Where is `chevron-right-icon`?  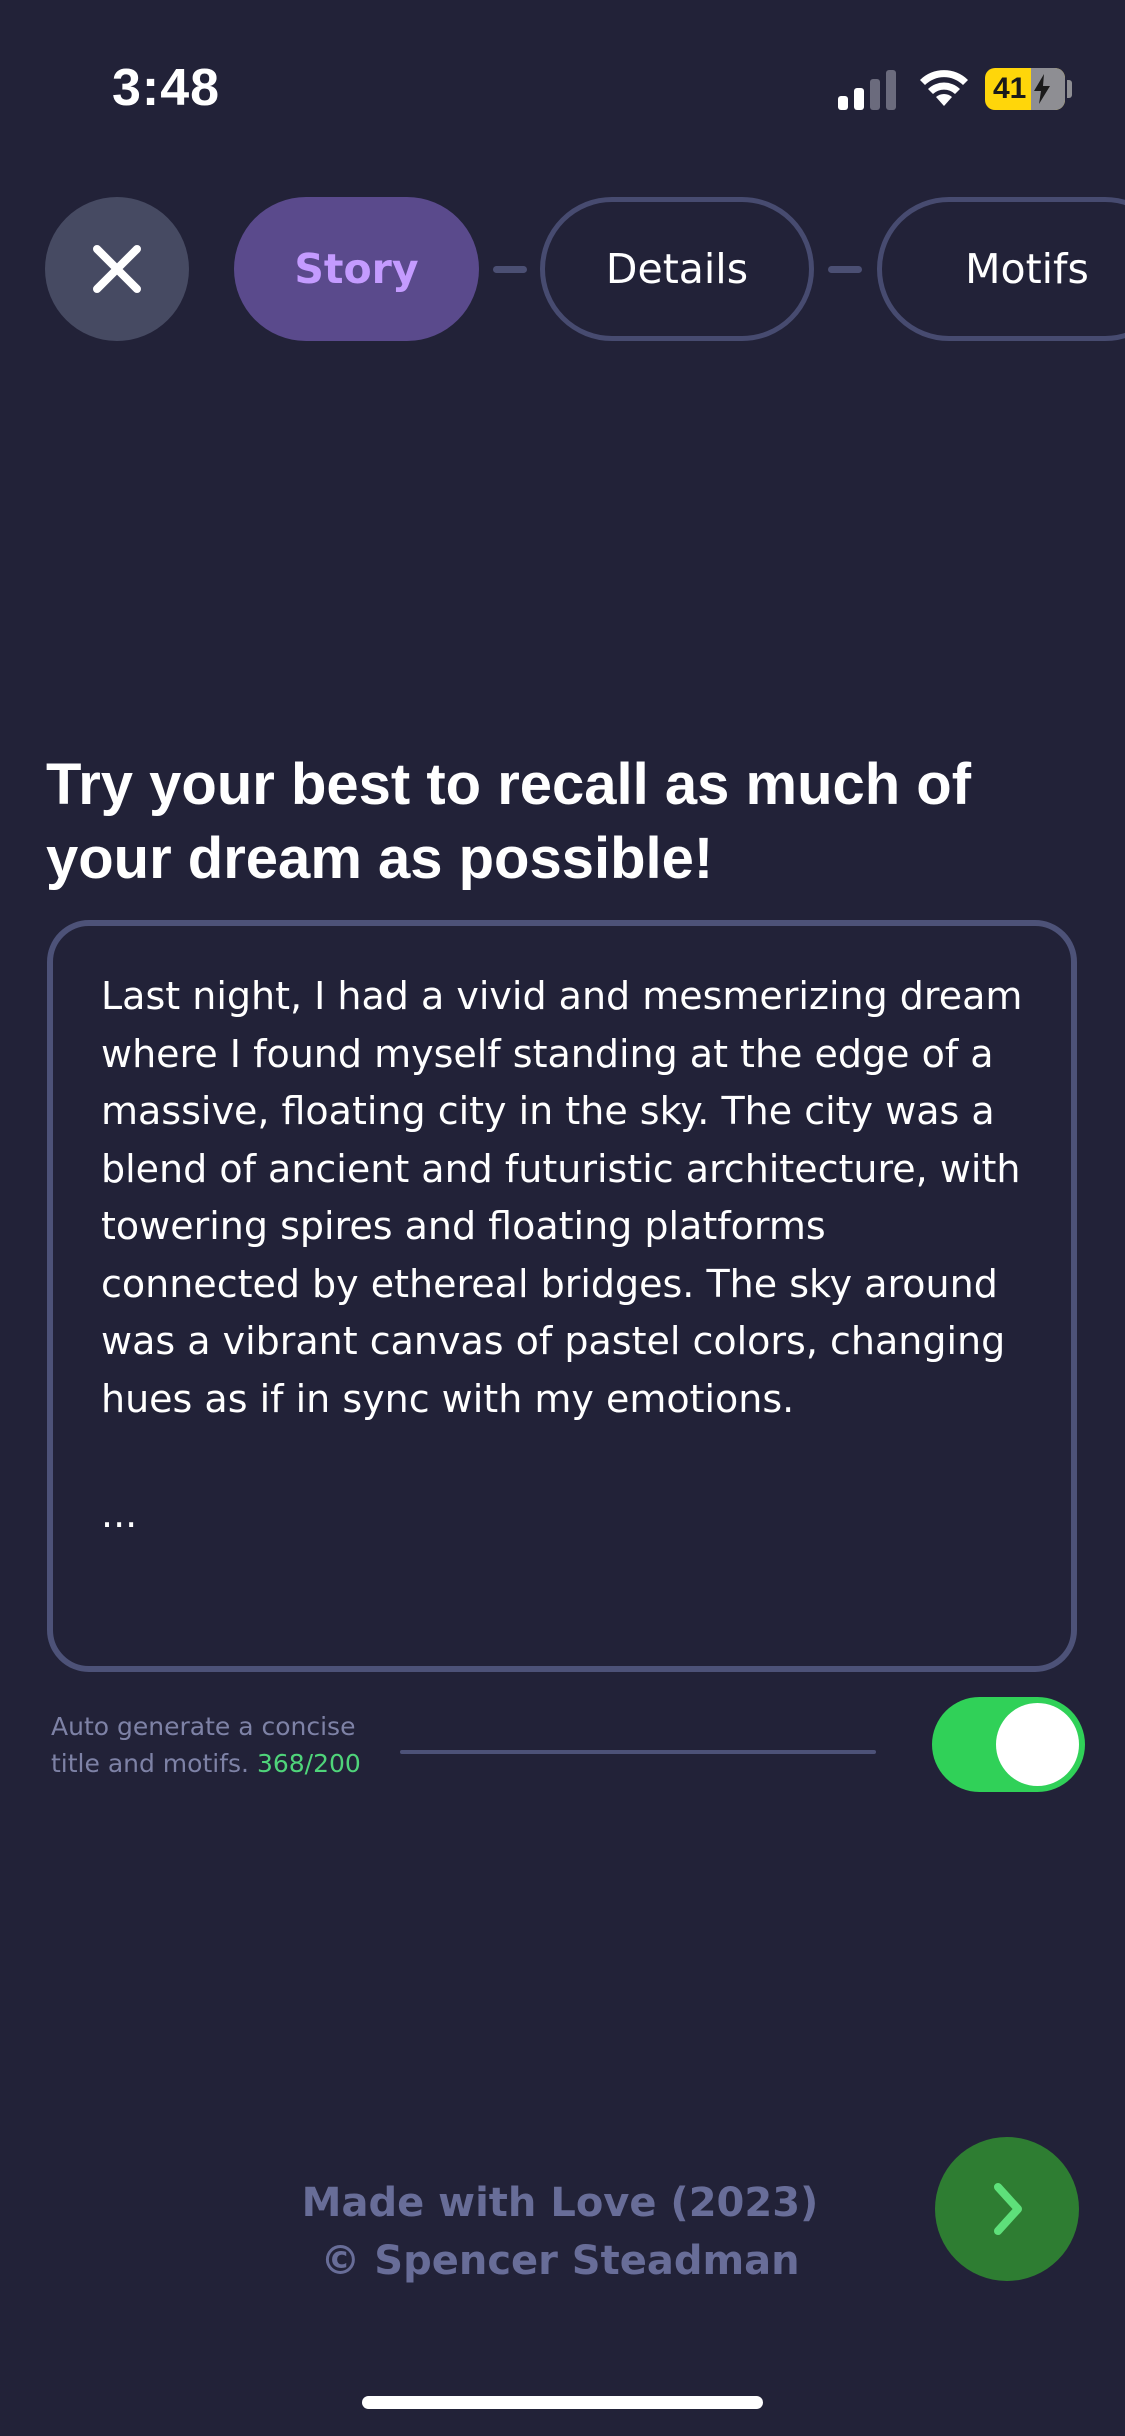
chevron-right-icon is located at coordinates (1008, 2209).